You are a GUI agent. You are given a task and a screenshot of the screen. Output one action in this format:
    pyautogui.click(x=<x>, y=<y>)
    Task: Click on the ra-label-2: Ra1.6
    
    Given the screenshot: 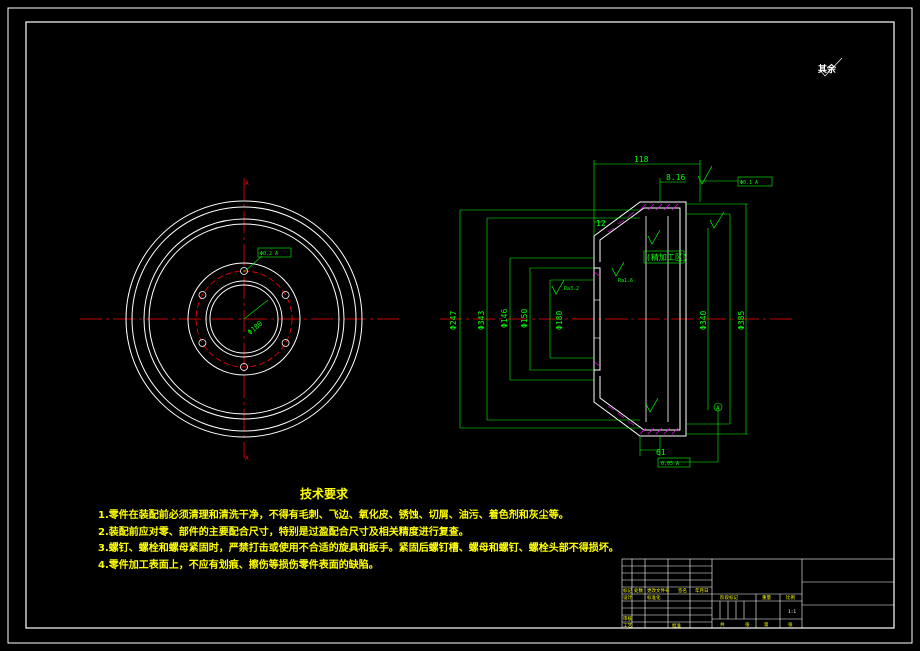 What is the action you would take?
    pyautogui.click(x=625, y=281)
    